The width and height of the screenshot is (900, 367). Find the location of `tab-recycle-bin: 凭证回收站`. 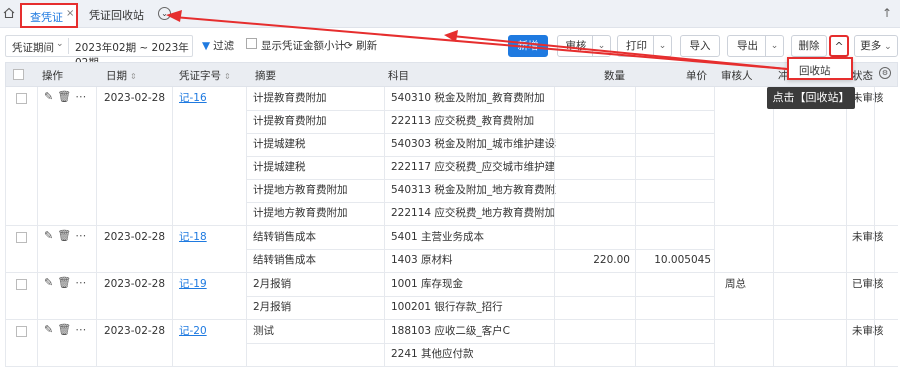

tab-recycle-bin: 凭证回收站 is located at coordinates (116, 15).